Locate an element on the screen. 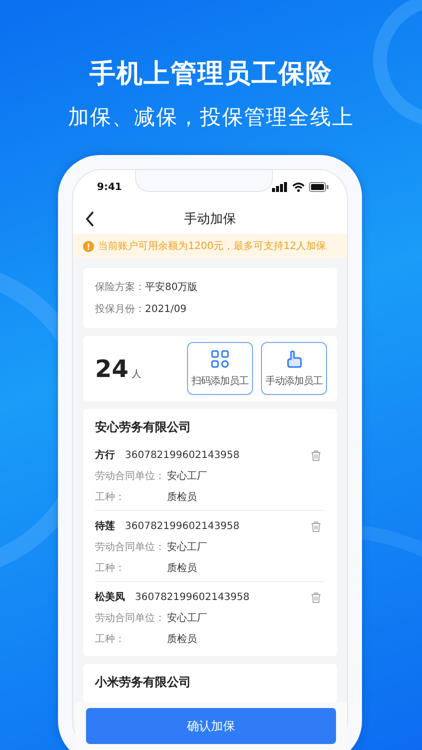  employee-name: 待莲 is located at coordinates (105, 526).